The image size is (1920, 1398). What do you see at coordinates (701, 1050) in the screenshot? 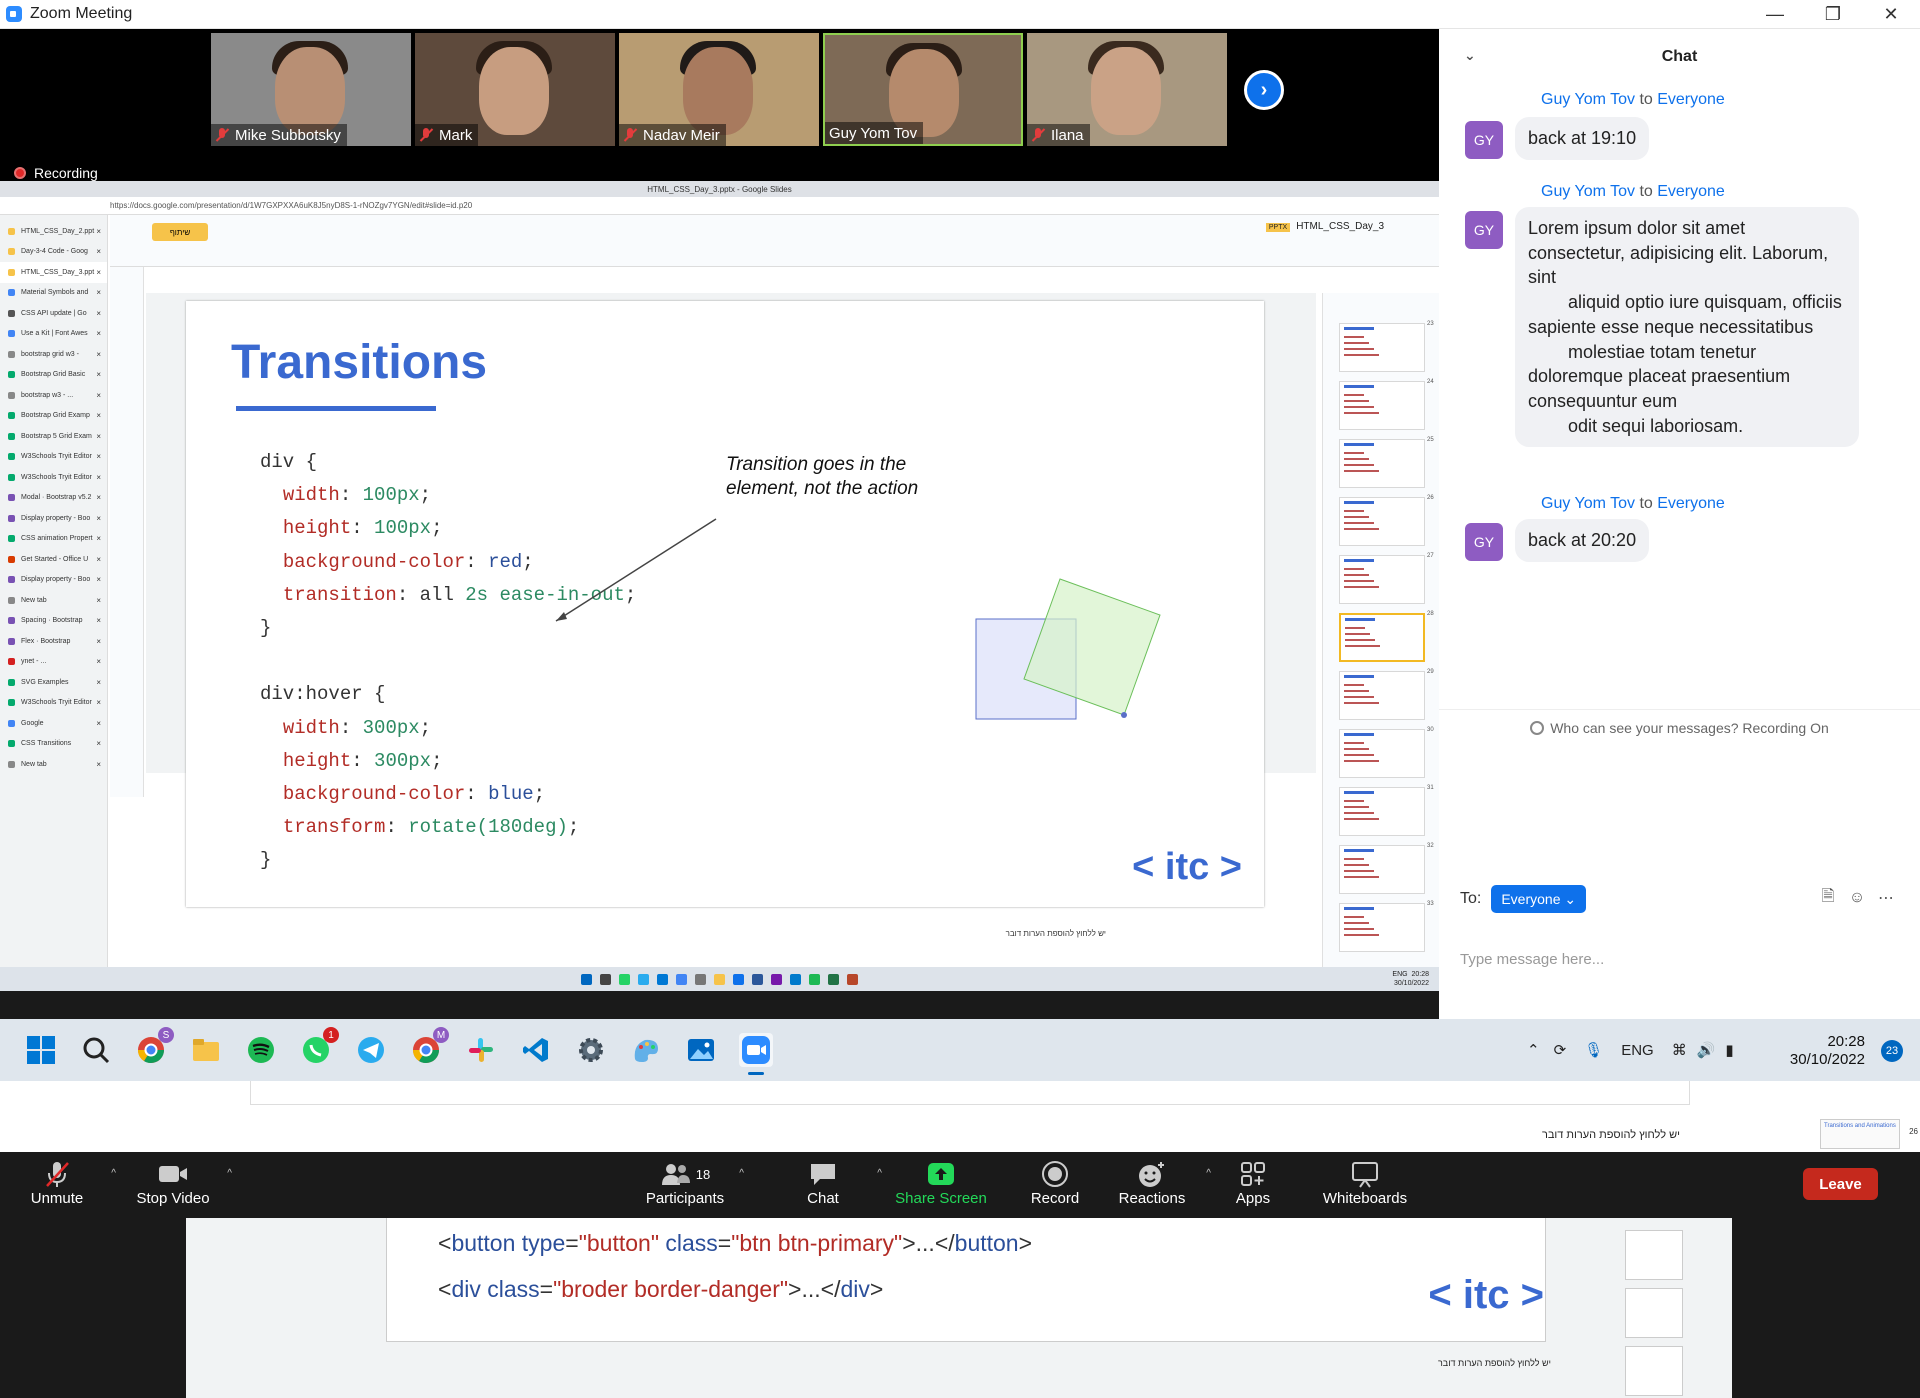
I see `photos-icon` at bounding box center [701, 1050].